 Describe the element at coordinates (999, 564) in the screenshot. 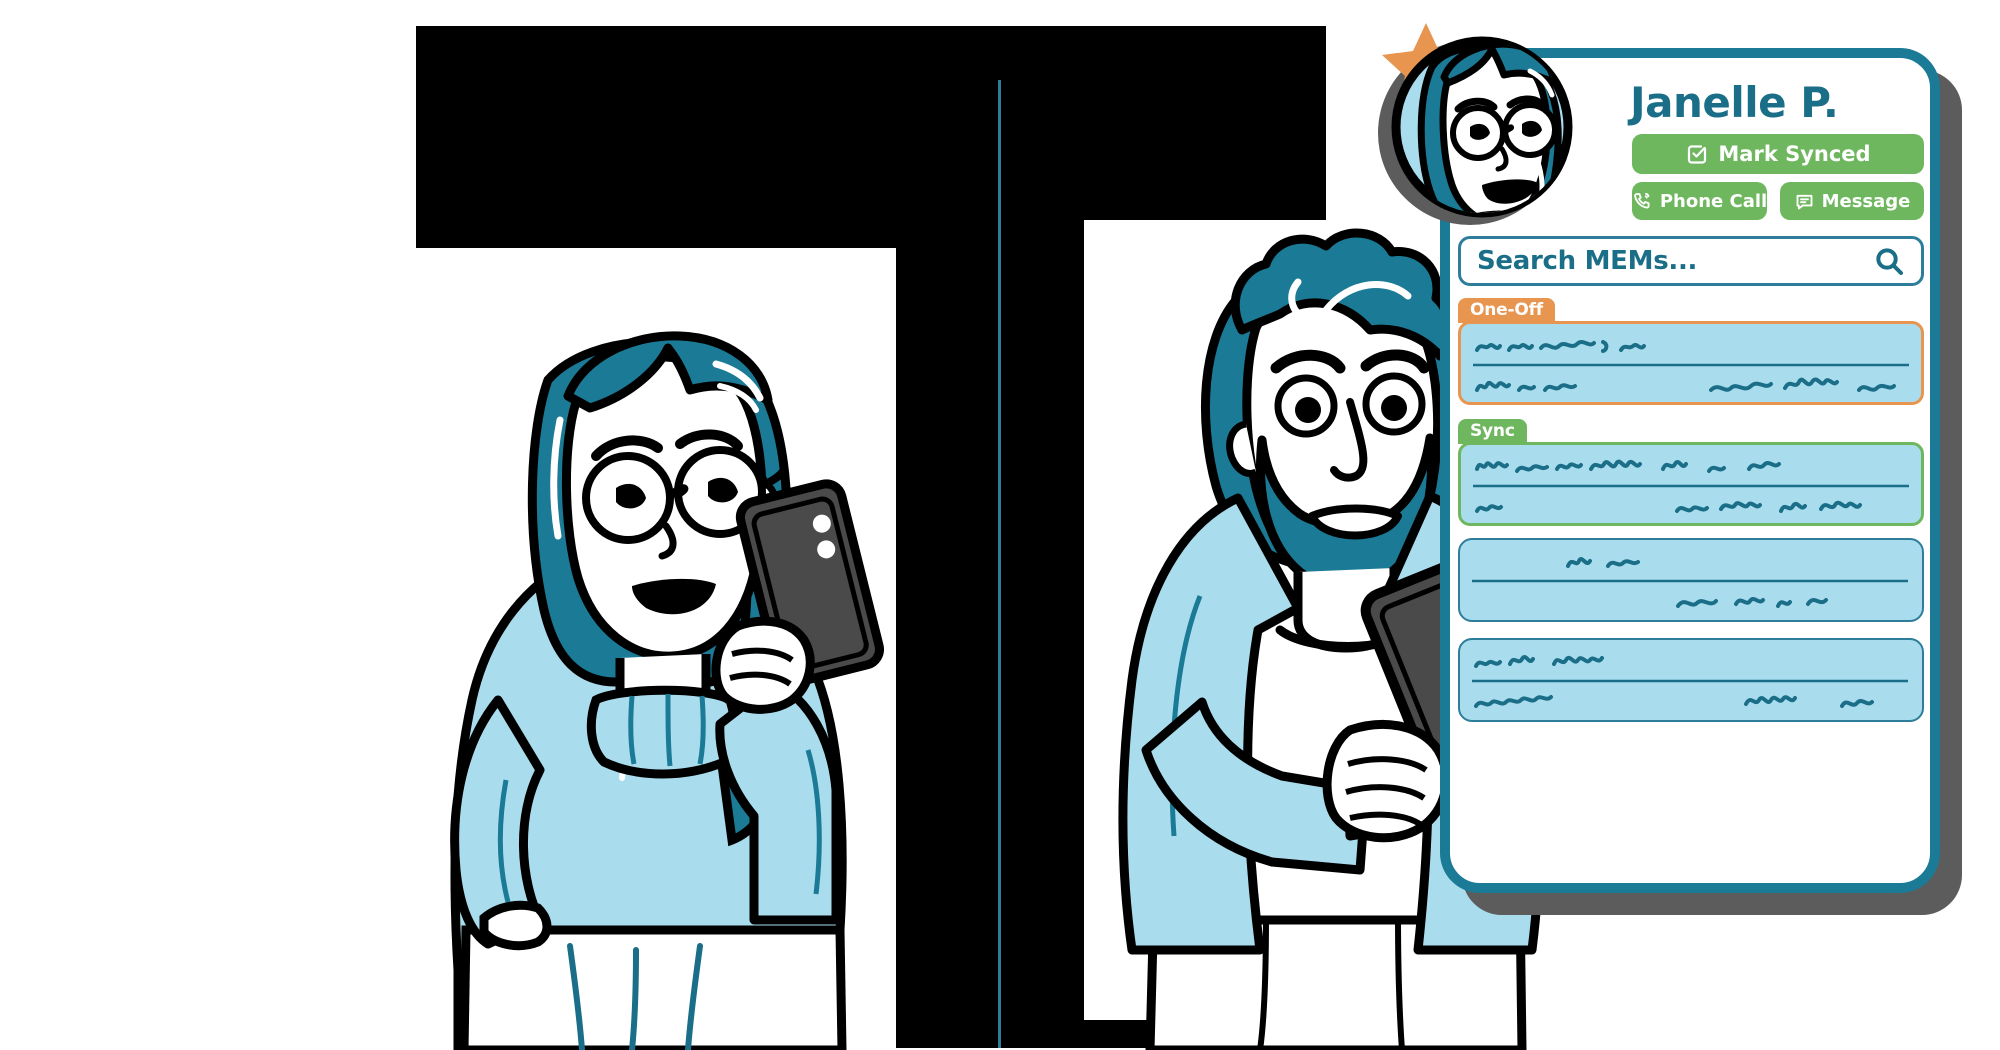

I see `frame-divider-line` at that location.